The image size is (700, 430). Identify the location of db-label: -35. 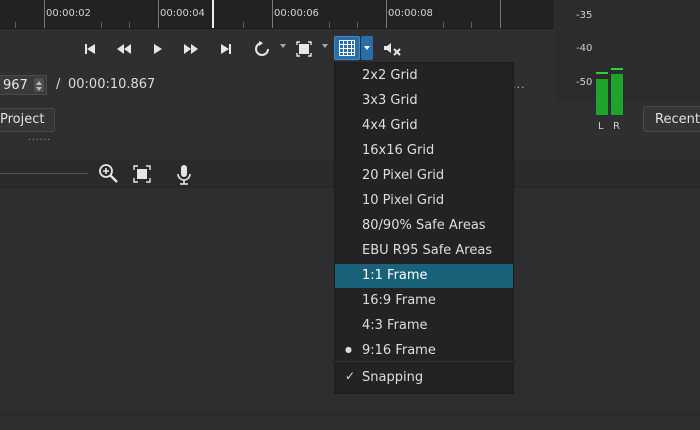
(584, 15).